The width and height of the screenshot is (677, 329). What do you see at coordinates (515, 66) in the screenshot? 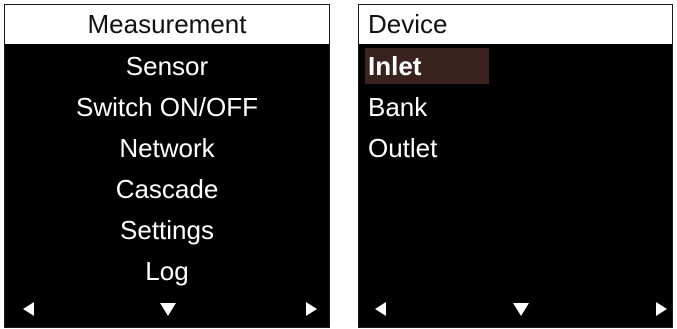
I see `menu-item-inlet: Inlet` at bounding box center [515, 66].